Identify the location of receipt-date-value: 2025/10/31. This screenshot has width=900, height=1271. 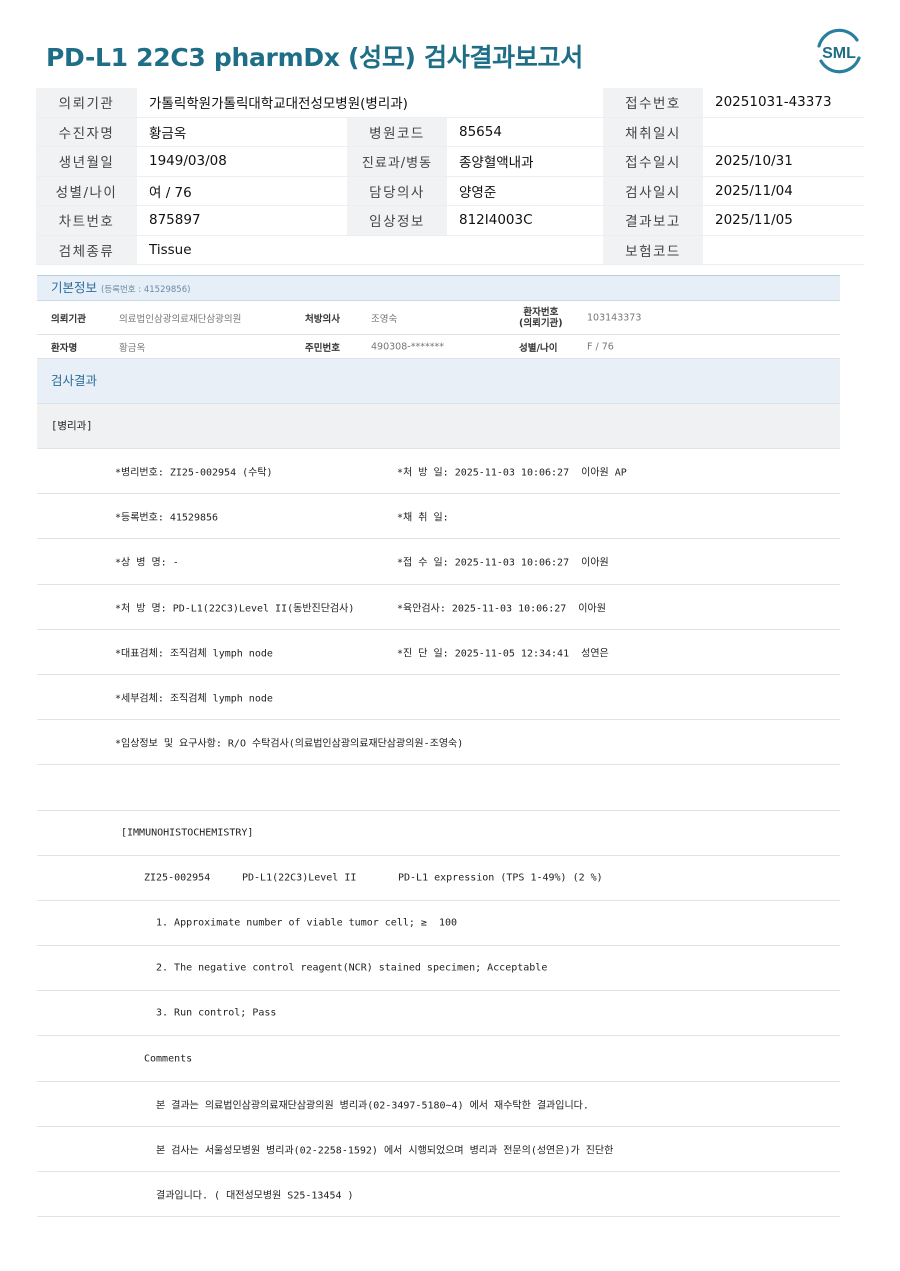
(783, 161).